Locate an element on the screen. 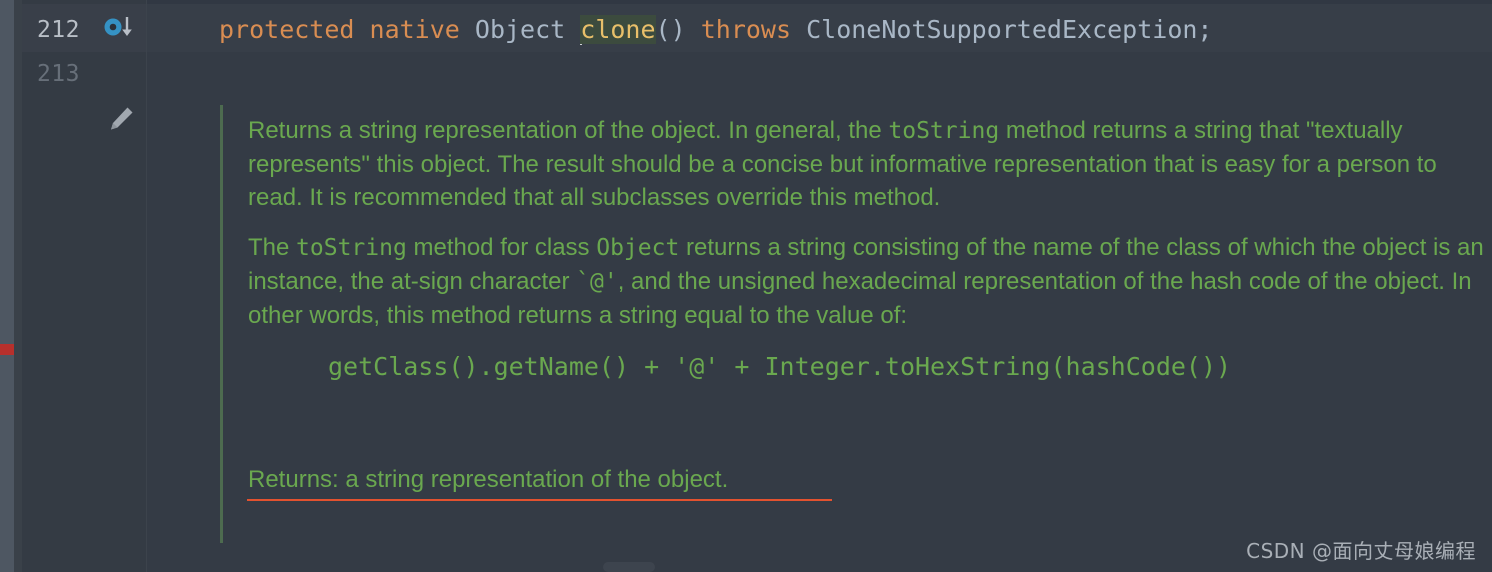  override-method-icon is located at coordinates (121, 29).